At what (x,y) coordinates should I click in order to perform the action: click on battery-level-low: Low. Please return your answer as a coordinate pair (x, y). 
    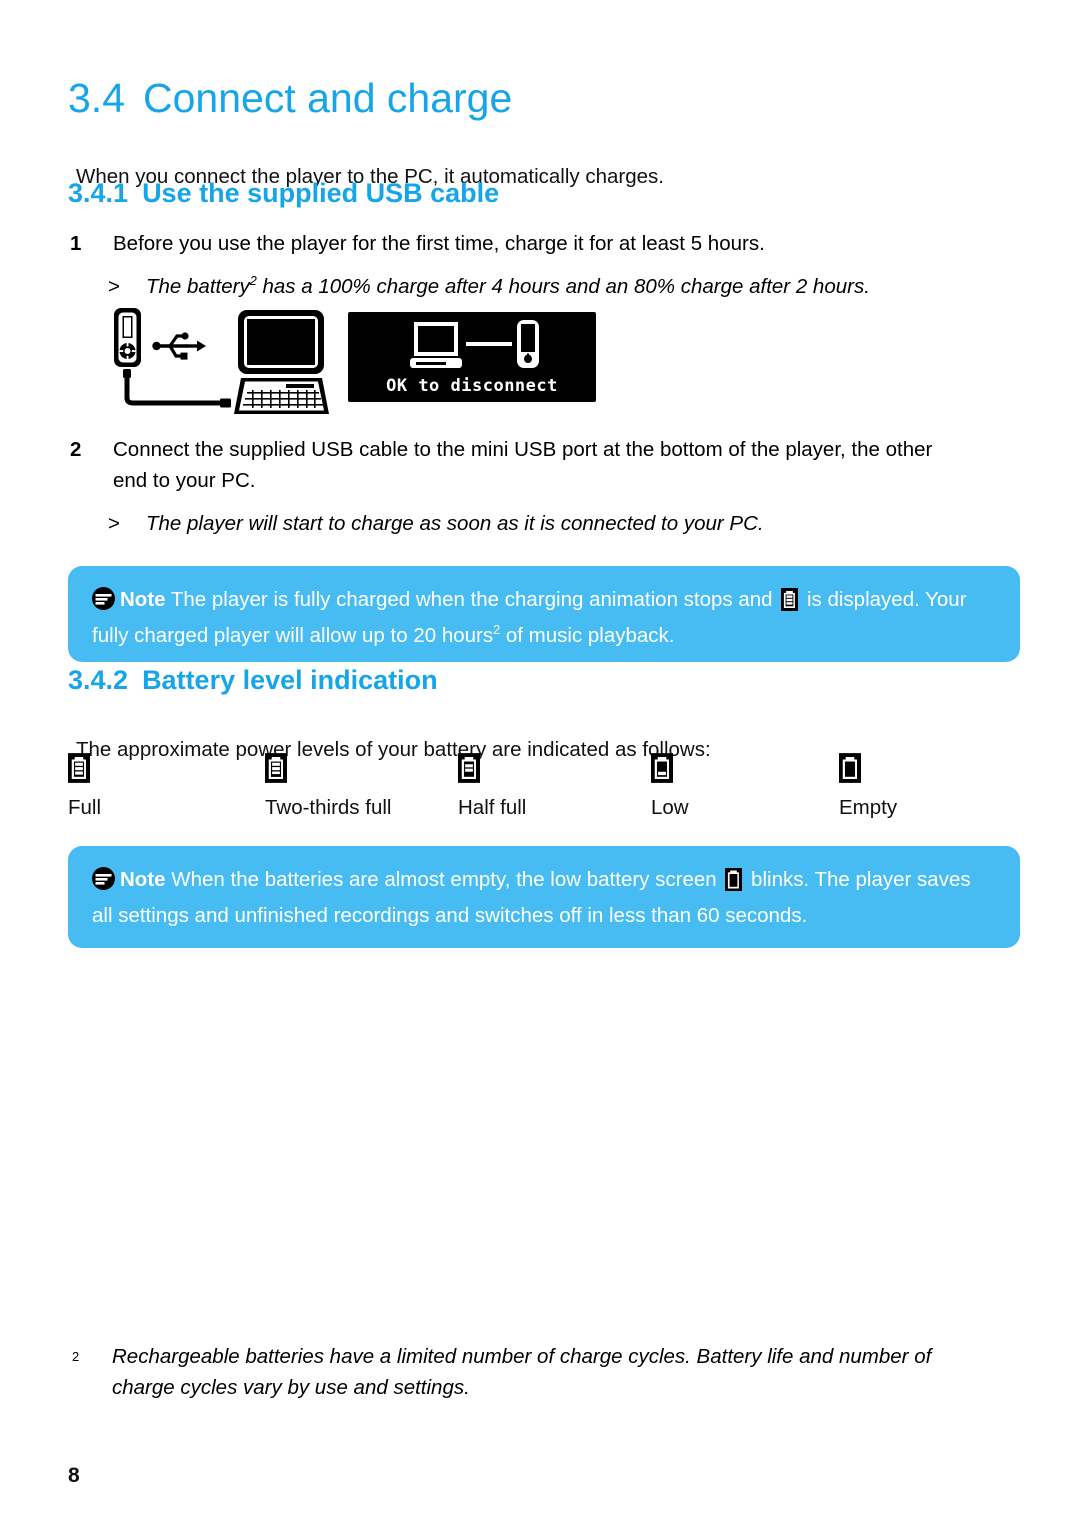
    Looking at the image, I should click on (746, 786).